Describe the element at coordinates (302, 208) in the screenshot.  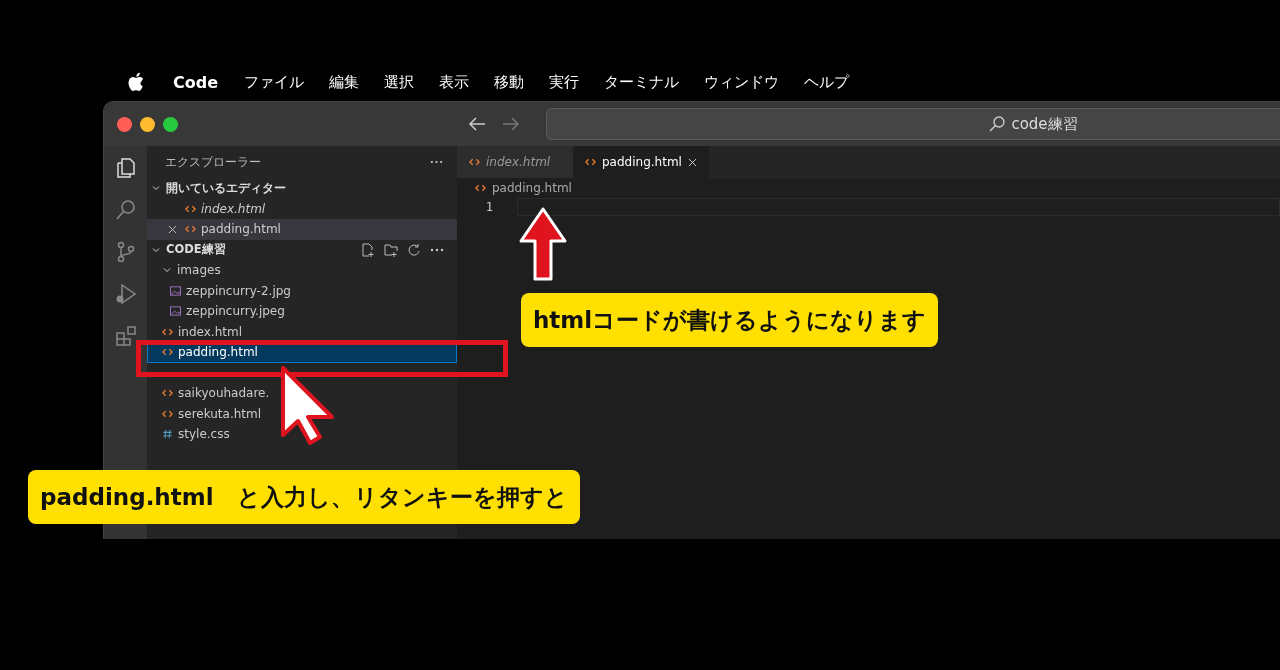
I see `open-editor-item: index.html` at that location.